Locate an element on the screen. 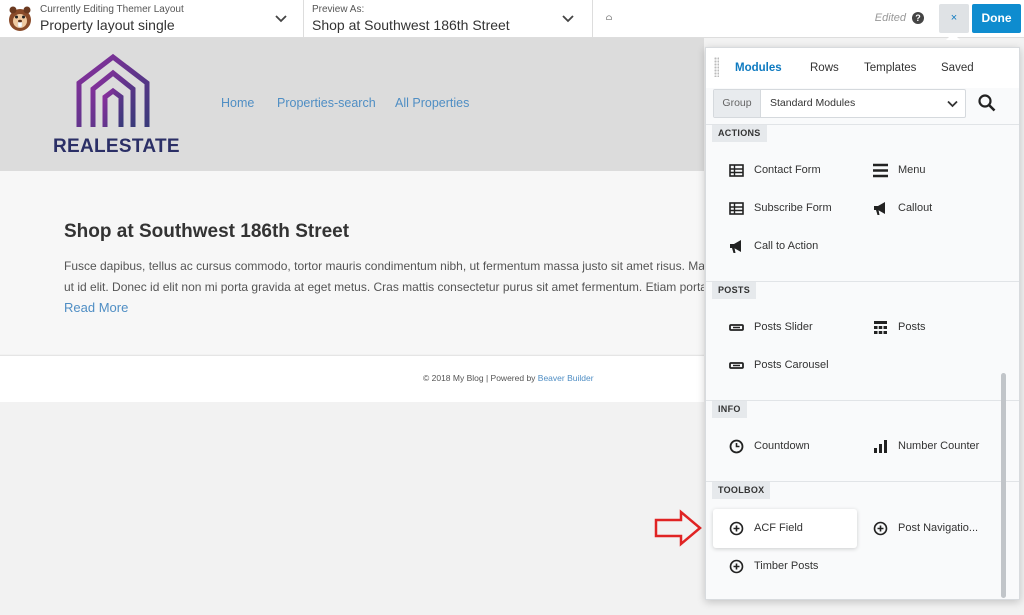  nav-link-home: Home is located at coordinates (237, 103).